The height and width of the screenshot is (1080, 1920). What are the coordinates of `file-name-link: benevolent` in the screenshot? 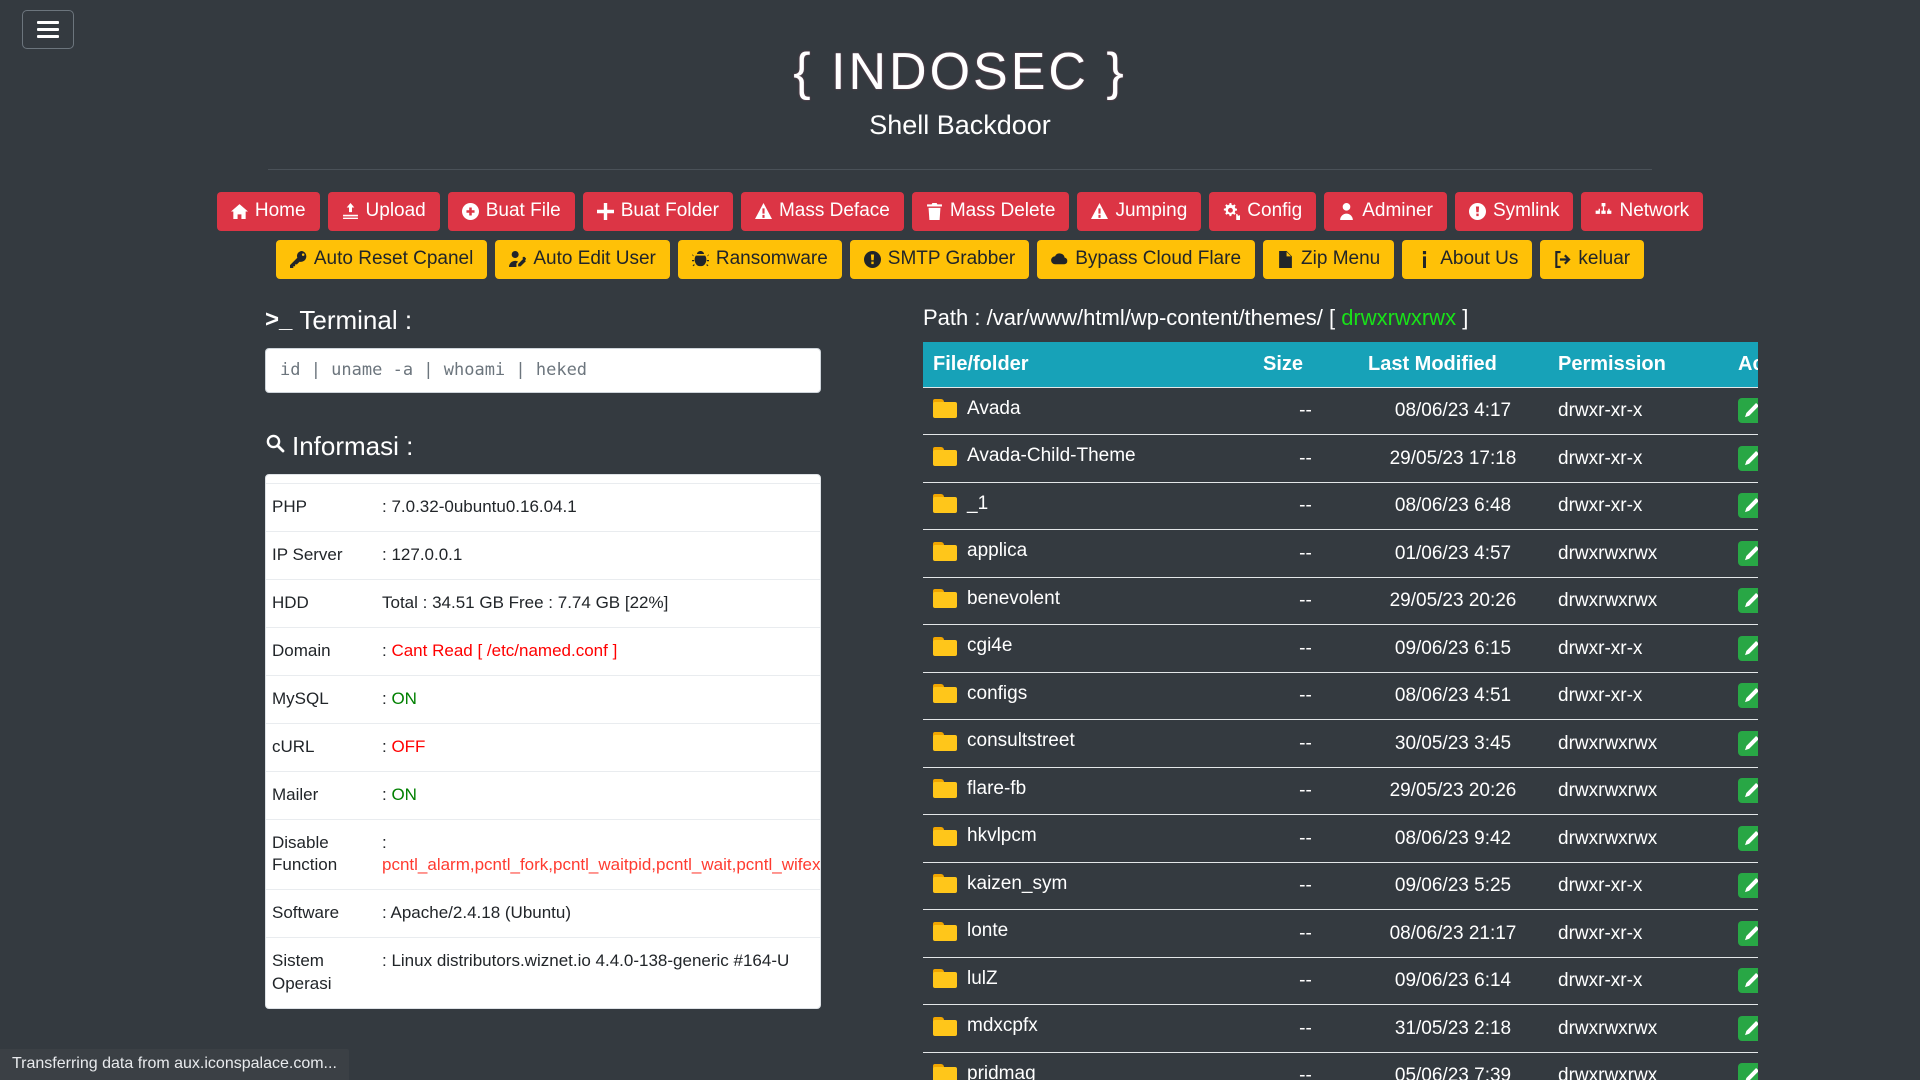 It's located at (1013, 599).